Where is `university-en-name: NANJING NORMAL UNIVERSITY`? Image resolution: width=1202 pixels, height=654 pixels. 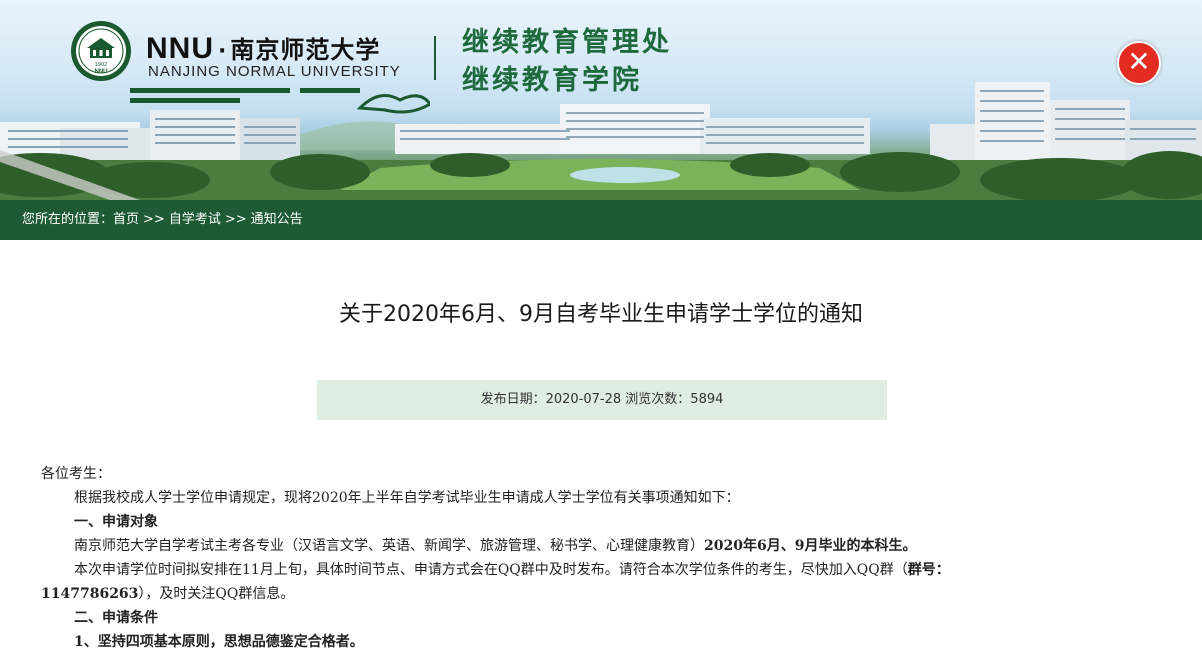 university-en-name: NANJING NORMAL UNIVERSITY is located at coordinates (274, 71).